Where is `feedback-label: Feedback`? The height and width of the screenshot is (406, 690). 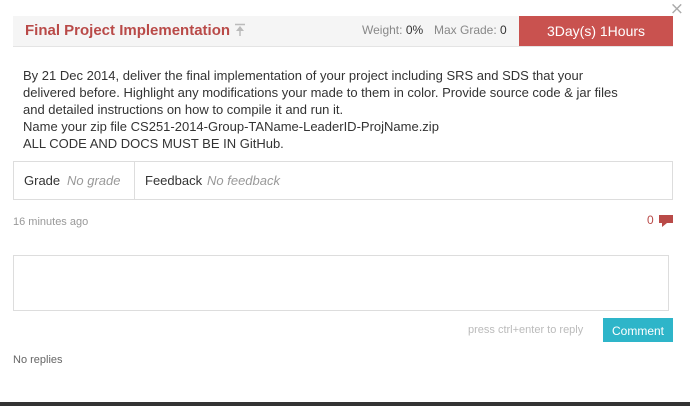 feedback-label: Feedback is located at coordinates (174, 180).